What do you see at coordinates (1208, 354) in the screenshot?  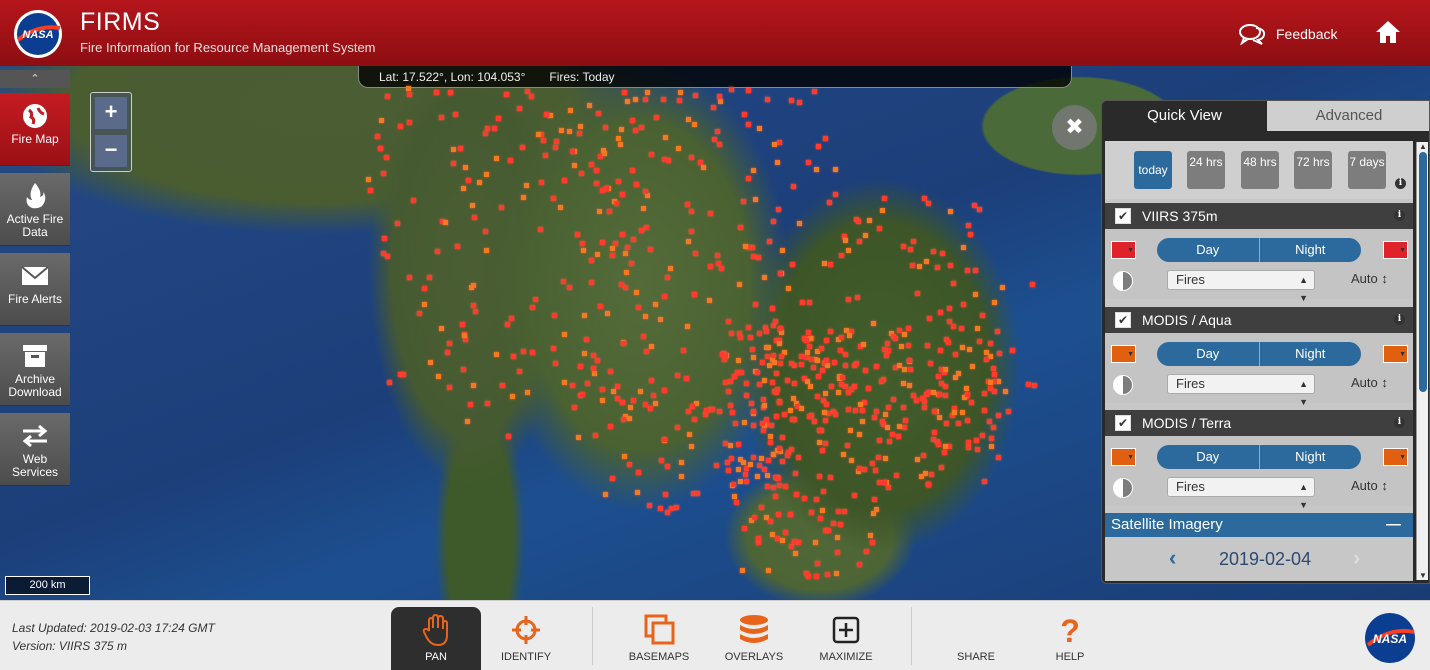 I see `day-option: Day` at bounding box center [1208, 354].